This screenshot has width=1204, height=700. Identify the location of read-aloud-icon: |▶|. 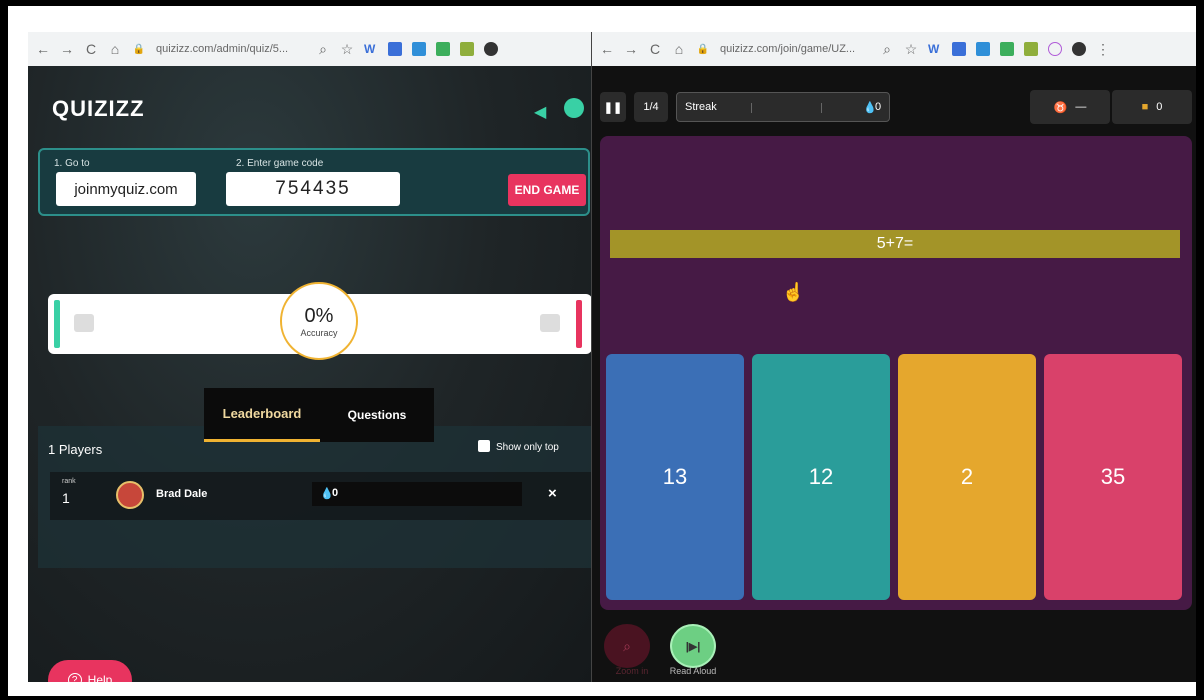
(693, 646).